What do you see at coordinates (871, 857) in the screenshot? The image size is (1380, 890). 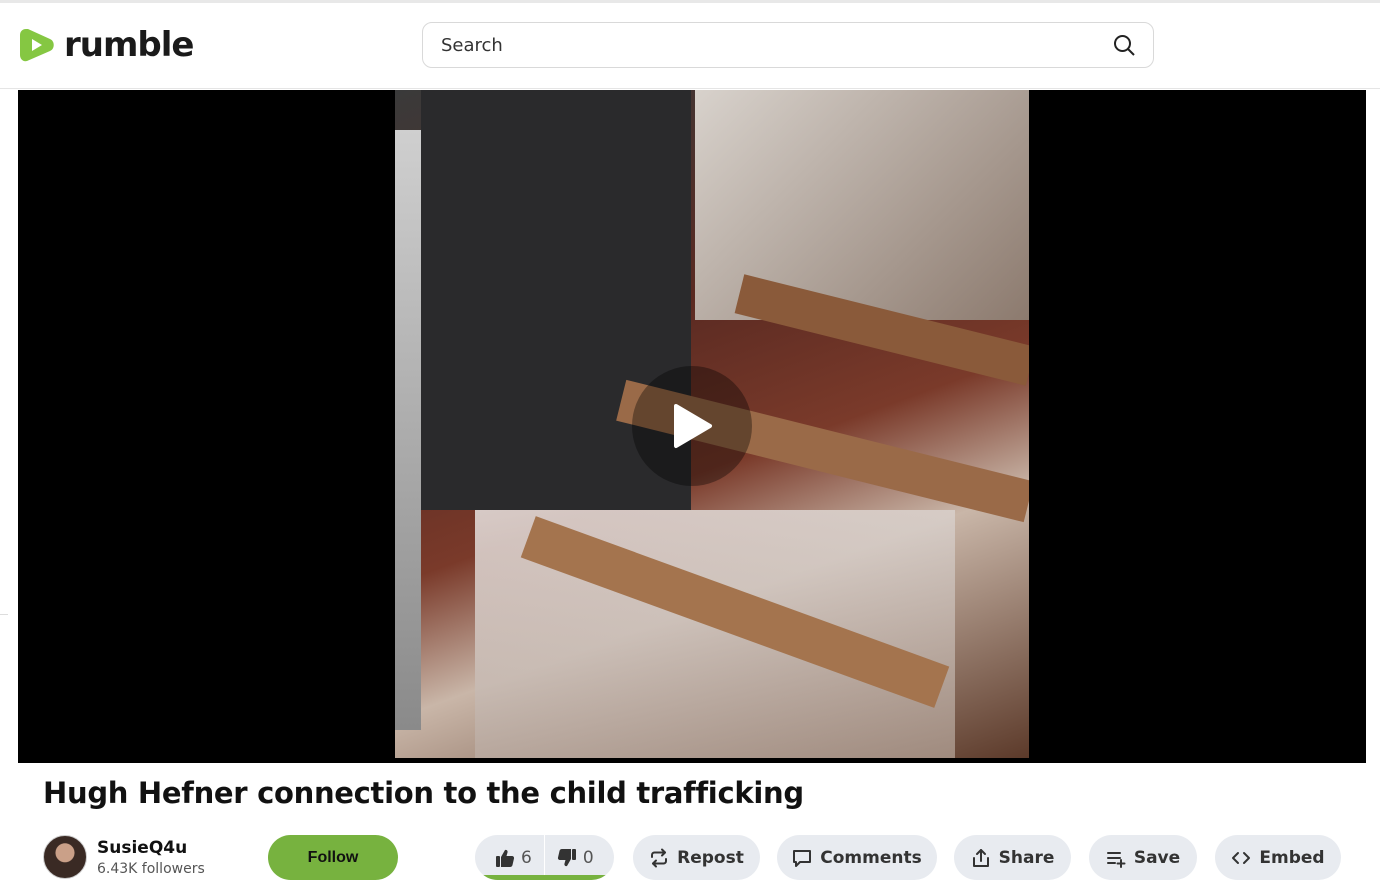 I see `comments-label: Comments` at bounding box center [871, 857].